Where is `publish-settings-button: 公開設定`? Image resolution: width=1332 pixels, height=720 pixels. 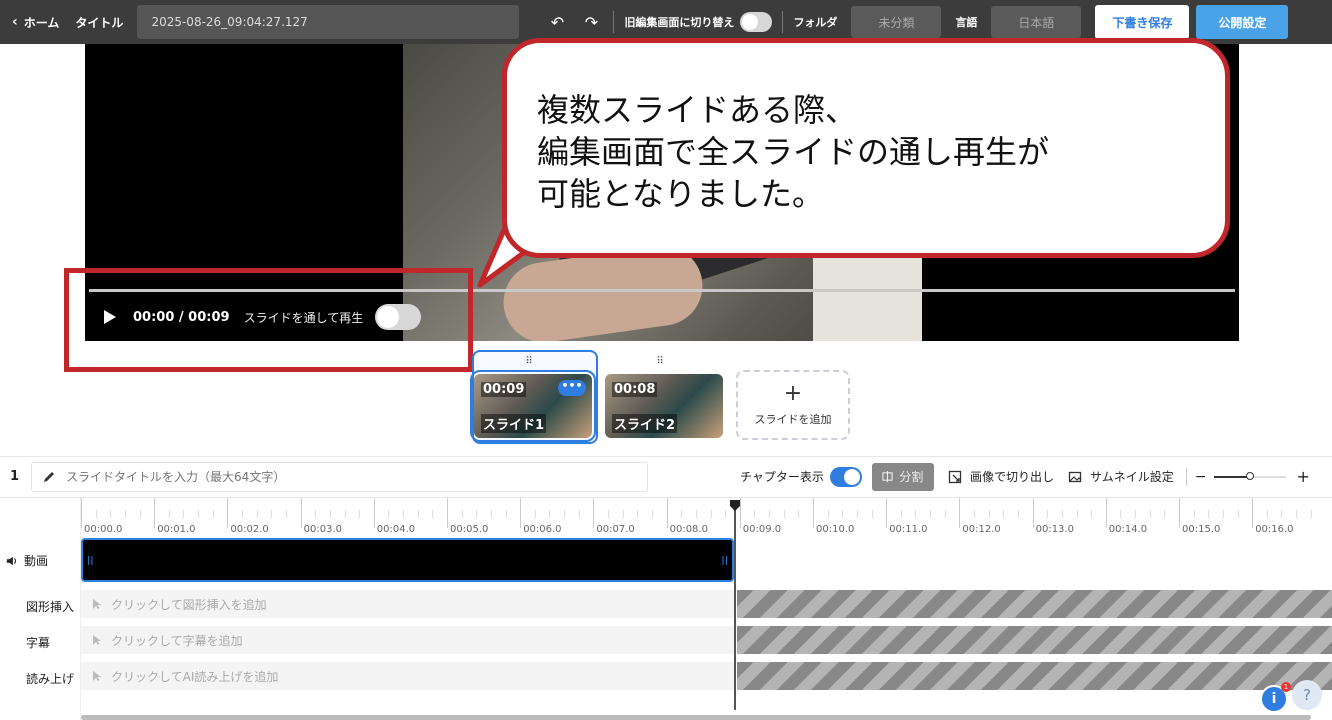
publish-settings-button: 公開設定 is located at coordinates (1242, 22).